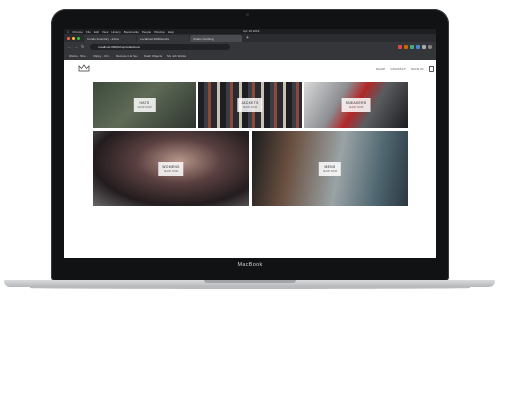  What do you see at coordinates (216, 38) in the screenshot?
I see `browser-tab-active: Charis Clothing` at bounding box center [216, 38].